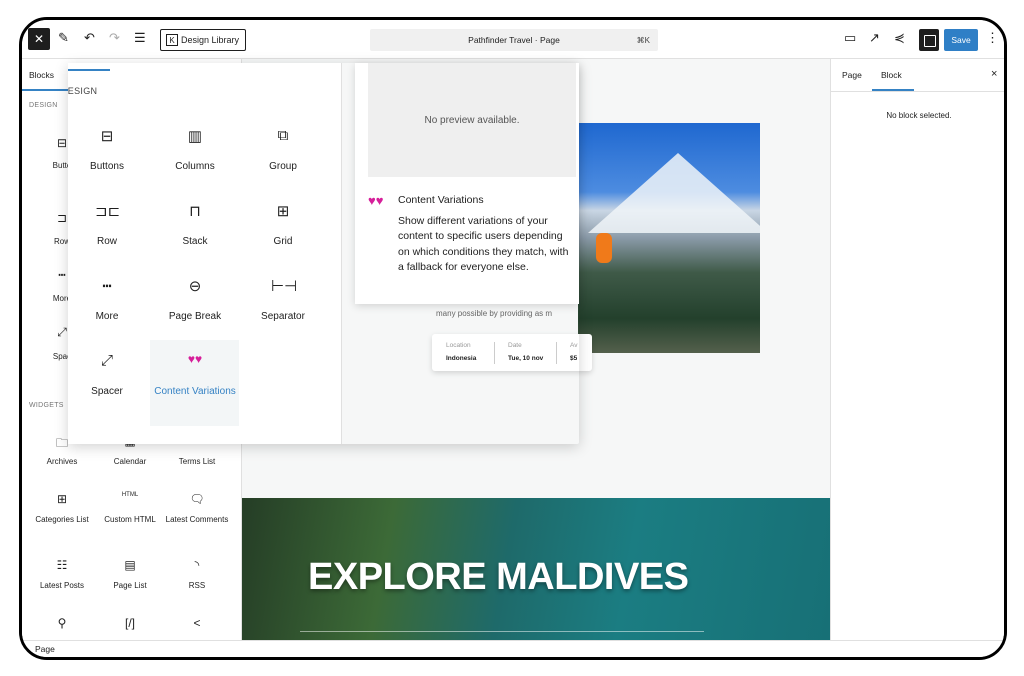 Image resolution: width=1024 pixels, height=676 pixels. I want to click on block-label: Buttons, so click(107, 166).